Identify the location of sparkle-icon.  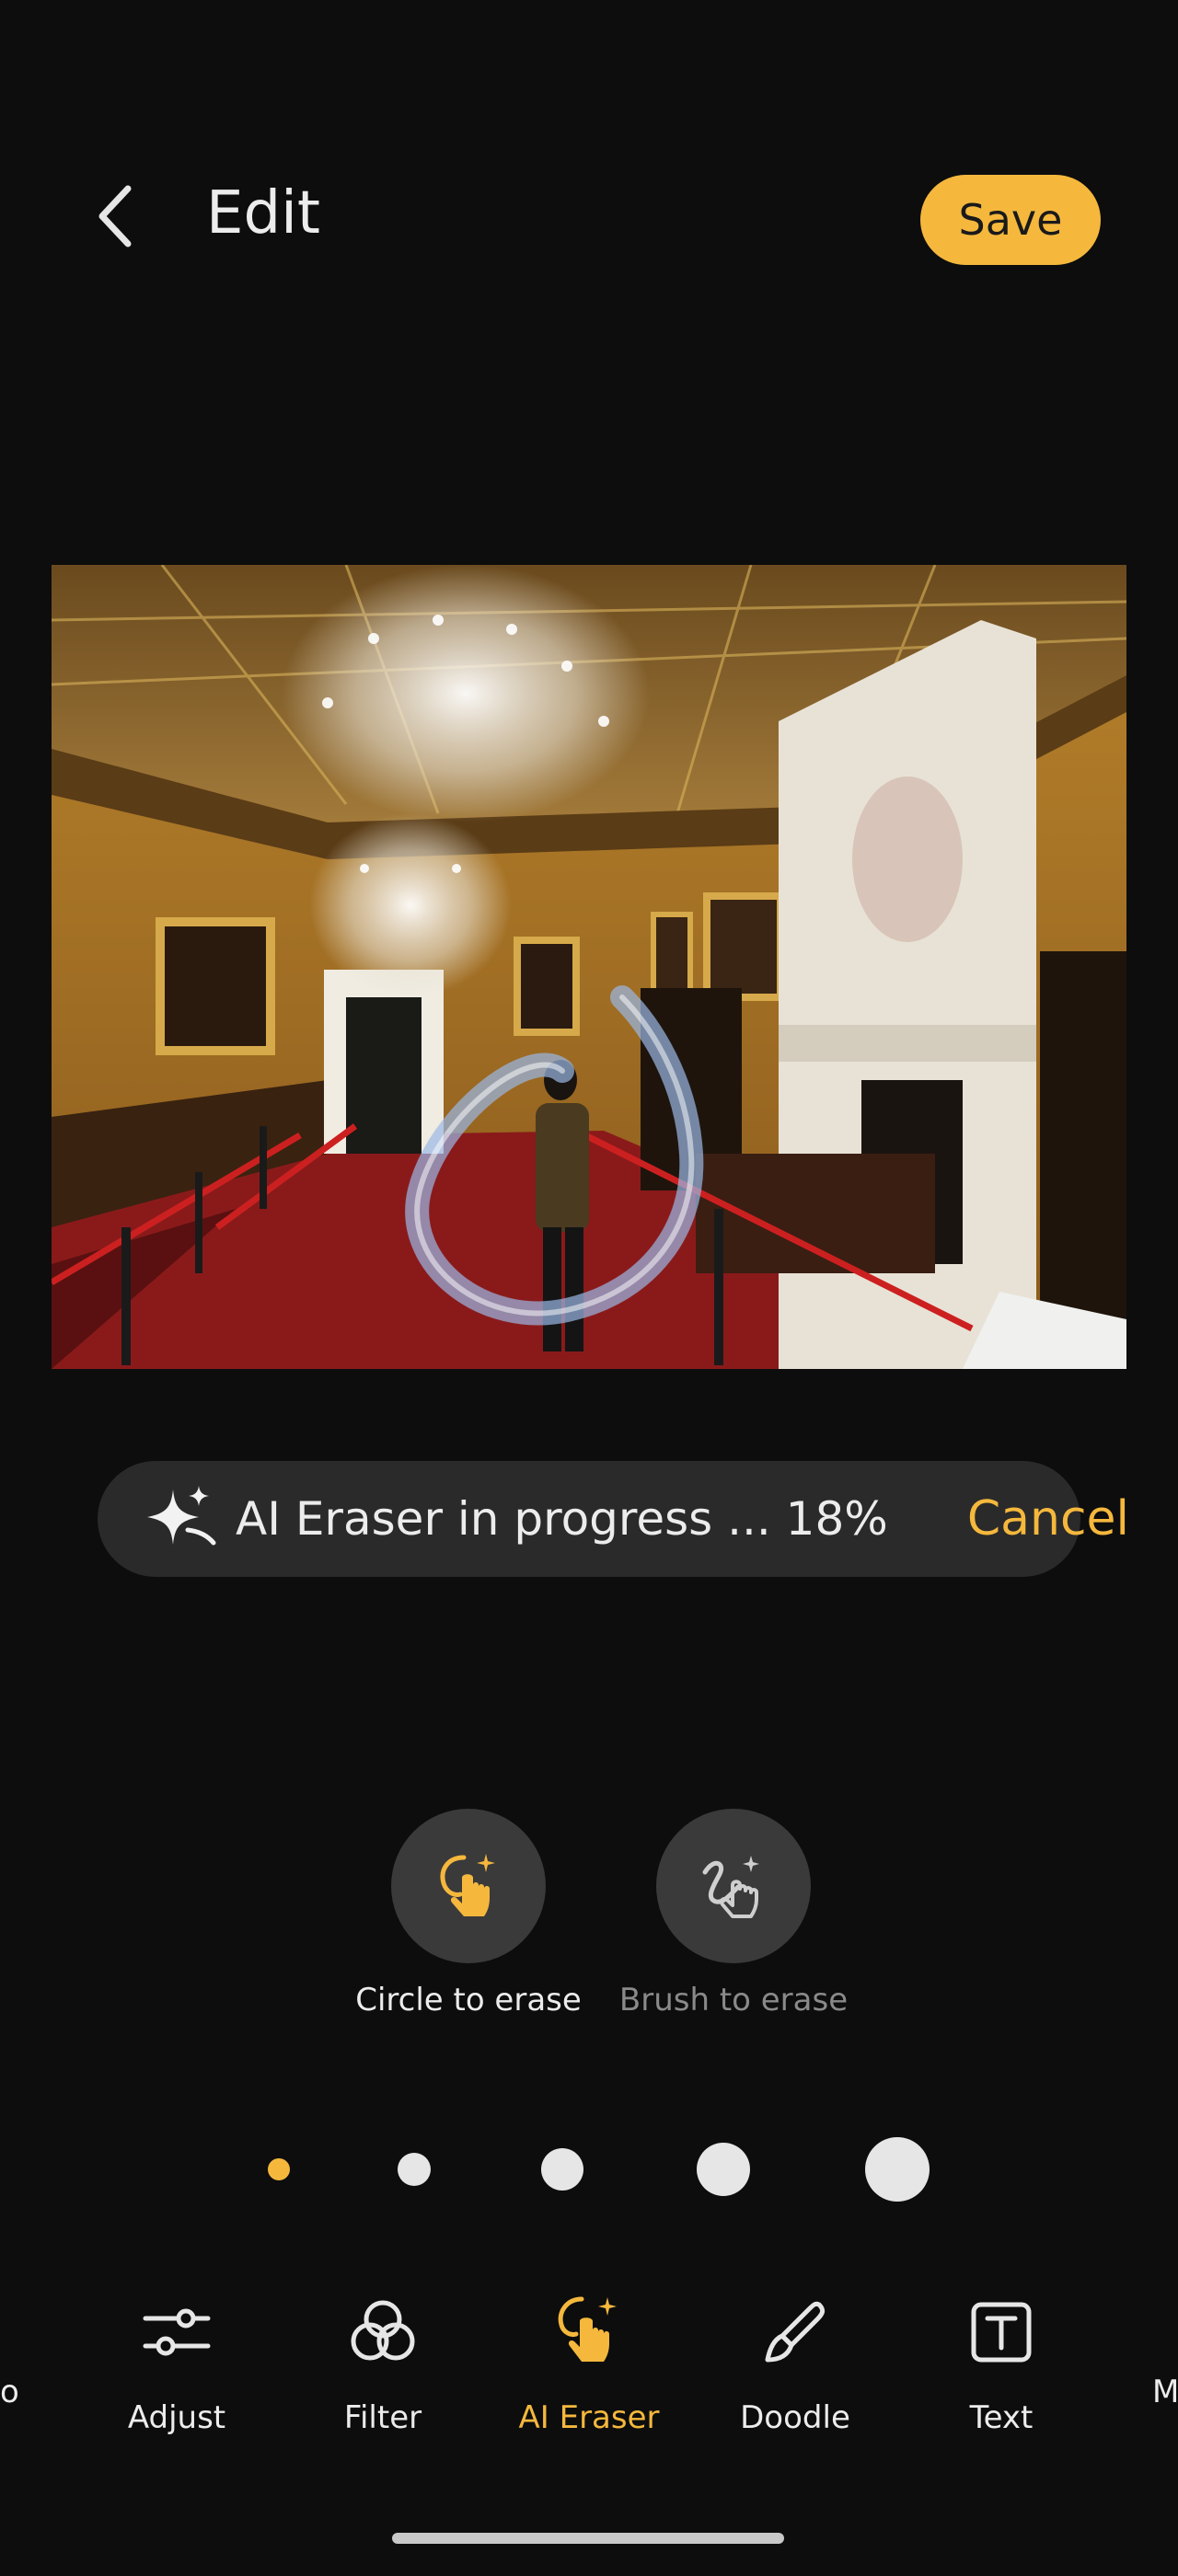
(180, 1519).